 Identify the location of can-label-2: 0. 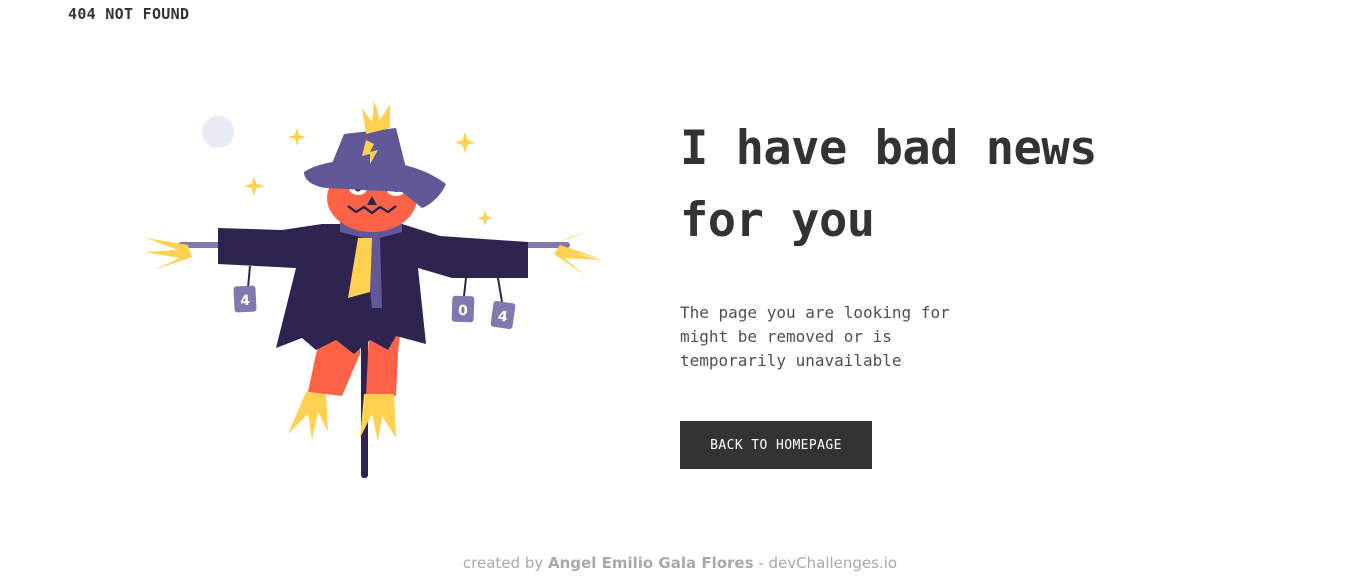
(463, 311).